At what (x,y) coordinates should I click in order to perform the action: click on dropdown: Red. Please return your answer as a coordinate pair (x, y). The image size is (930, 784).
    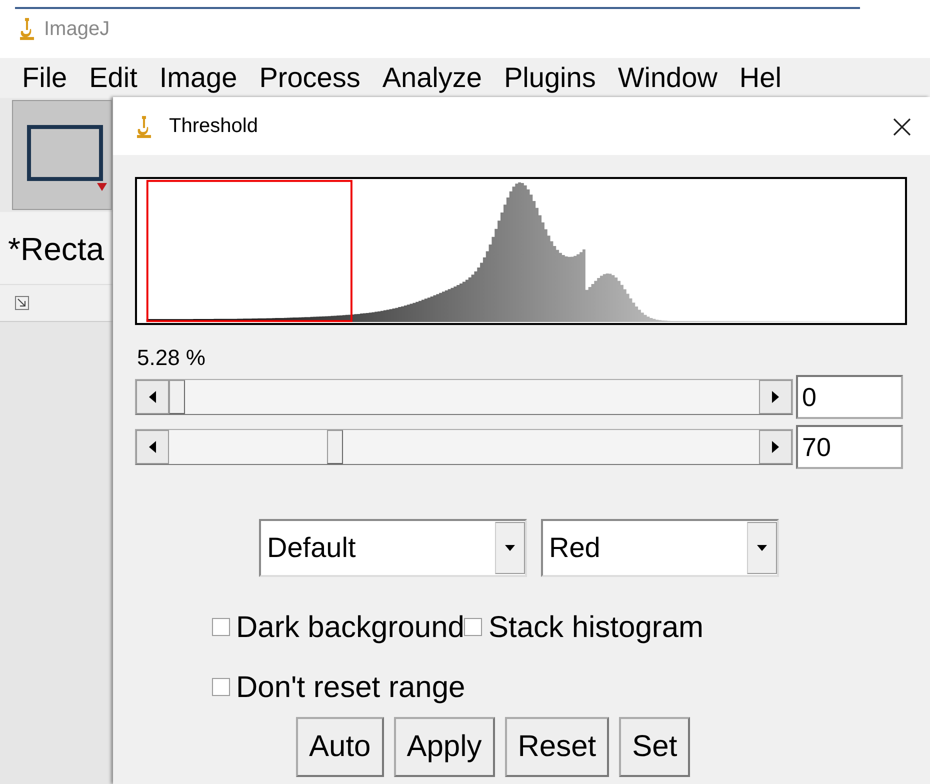
    Looking at the image, I should click on (660, 548).